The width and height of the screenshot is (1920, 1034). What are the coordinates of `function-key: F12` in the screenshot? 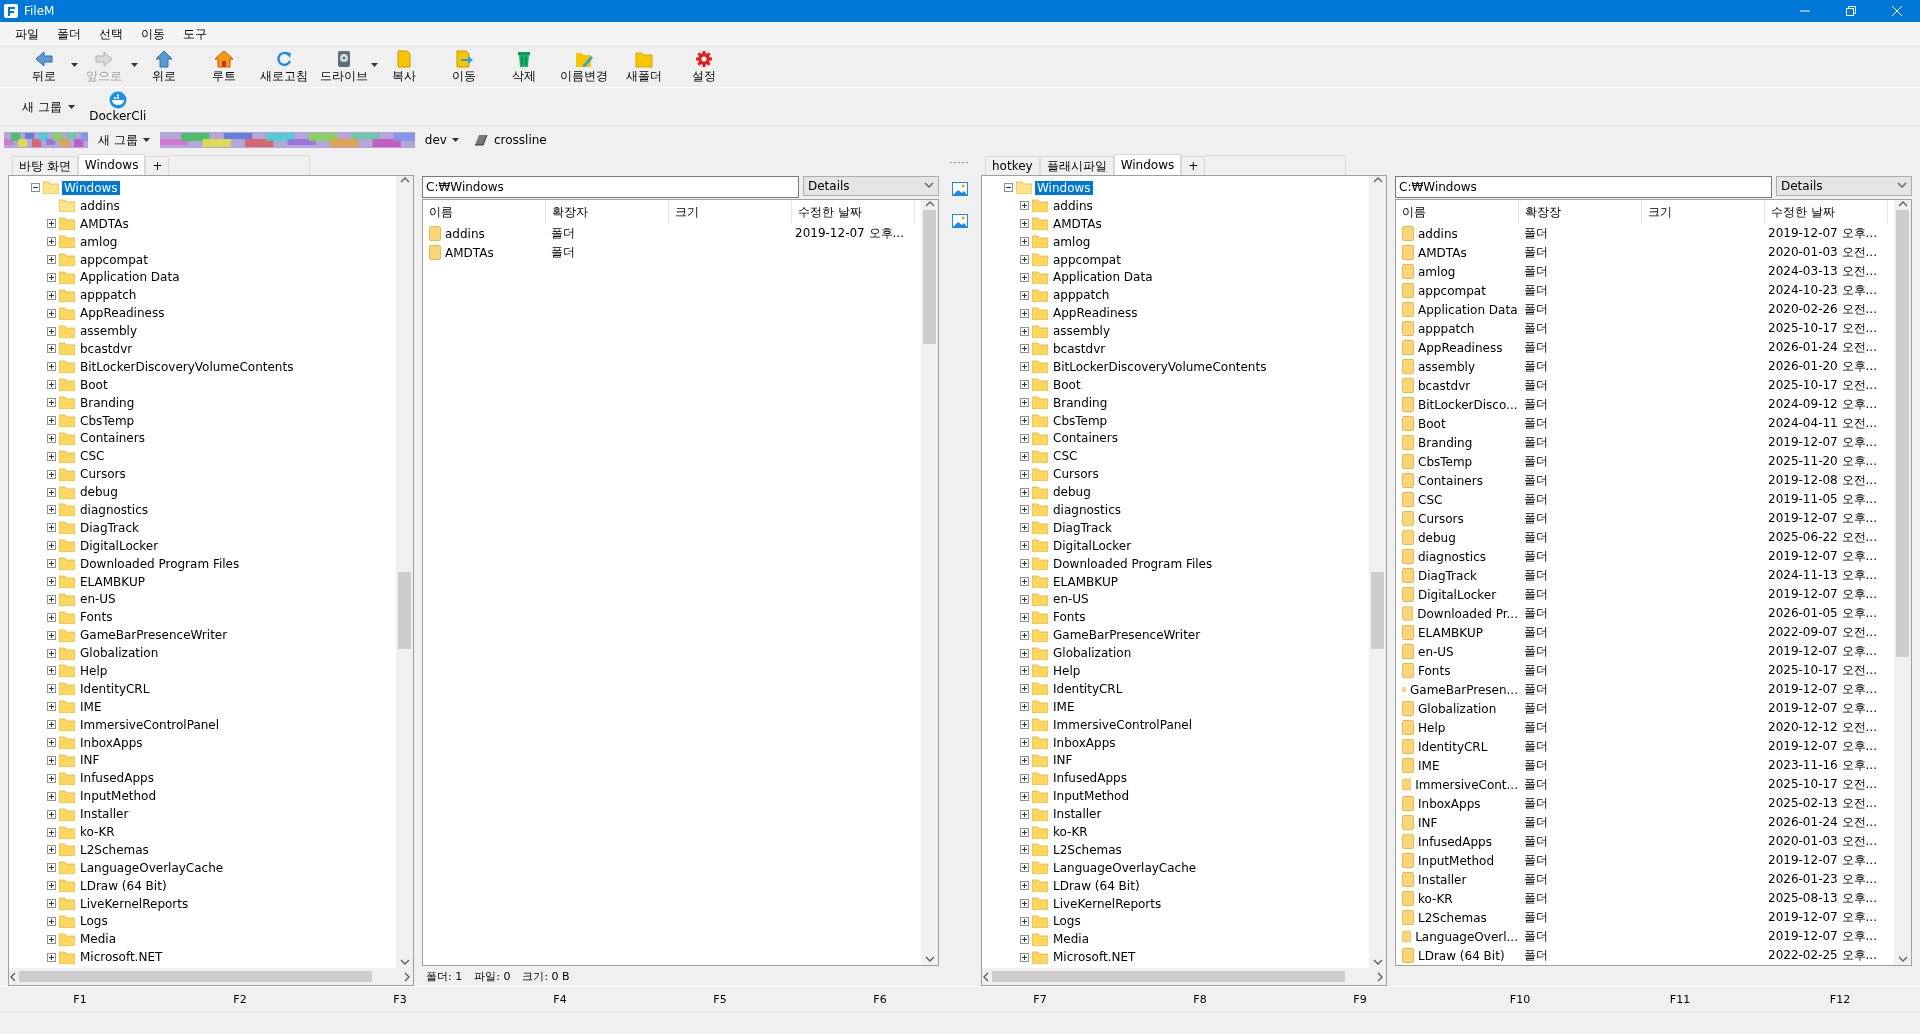 It's located at (1840, 999).